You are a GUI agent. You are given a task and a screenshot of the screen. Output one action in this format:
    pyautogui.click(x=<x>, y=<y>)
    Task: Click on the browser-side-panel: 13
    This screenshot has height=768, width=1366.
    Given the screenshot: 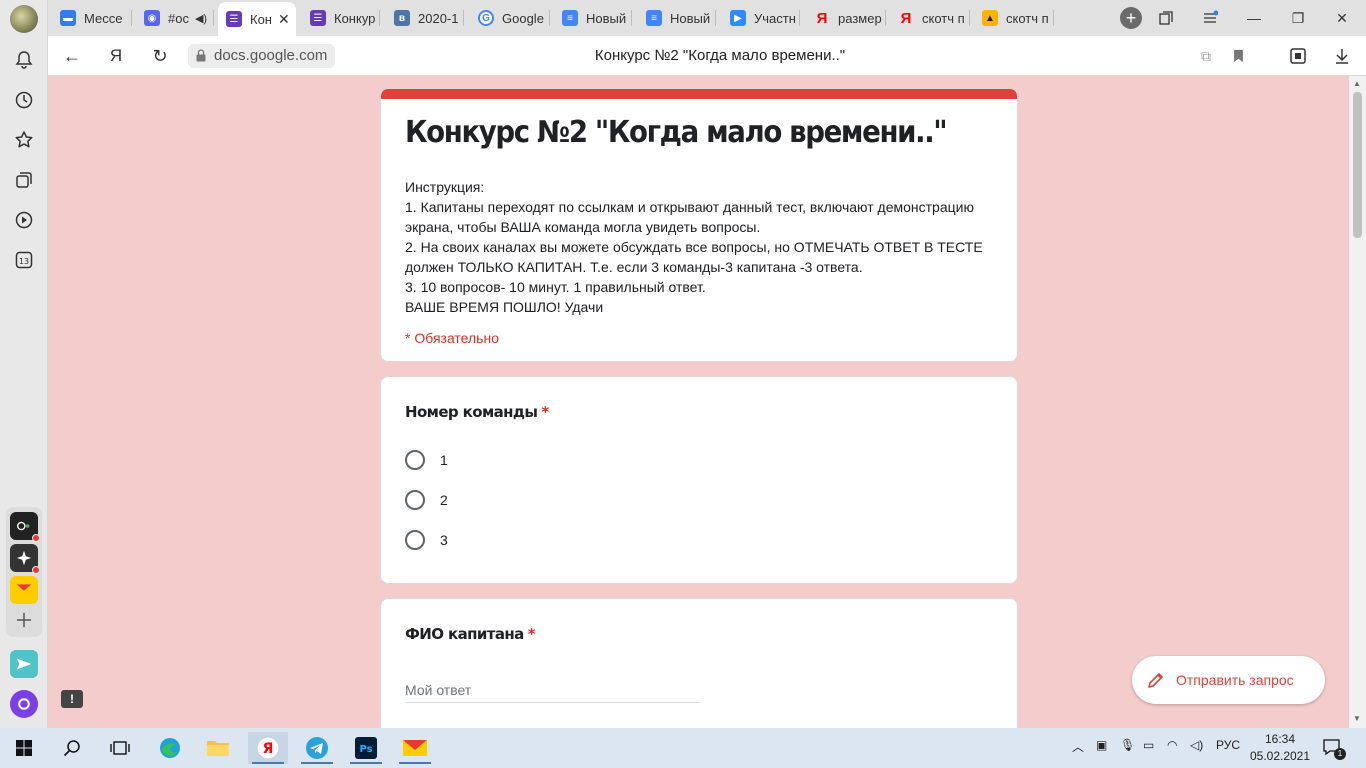 What is the action you would take?
    pyautogui.click(x=24, y=364)
    